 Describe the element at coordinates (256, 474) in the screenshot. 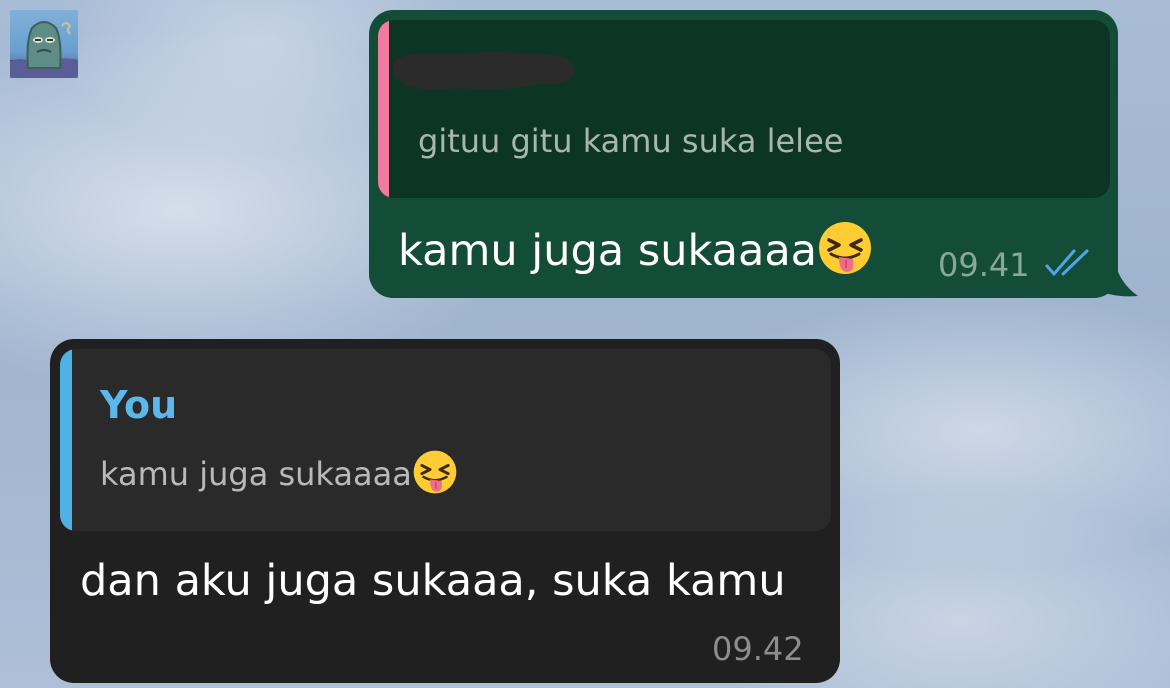

I see `quoted-message-body: kamu juga sukaaaa` at that location.